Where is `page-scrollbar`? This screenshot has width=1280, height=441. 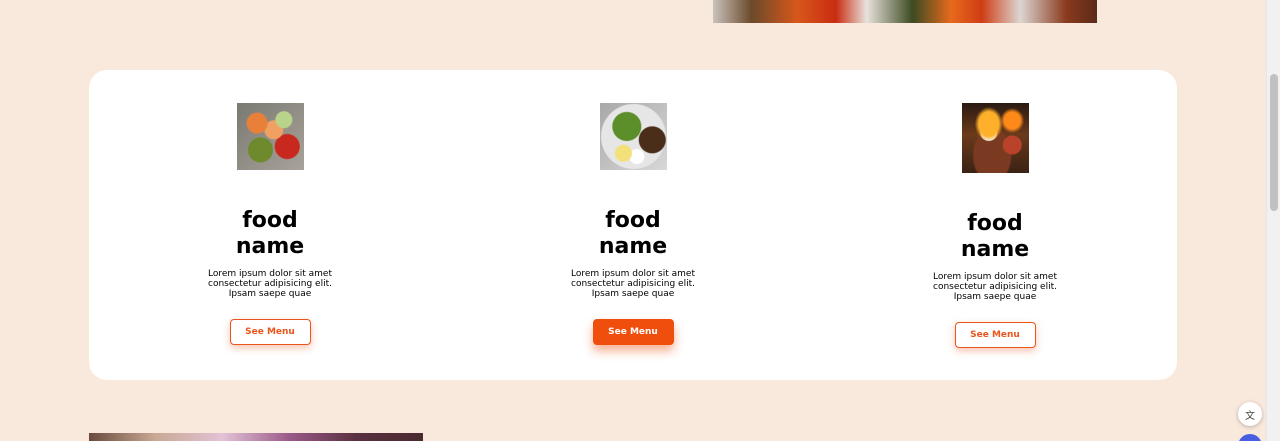 page-scrollbar is located at coordinates (1273, 220).